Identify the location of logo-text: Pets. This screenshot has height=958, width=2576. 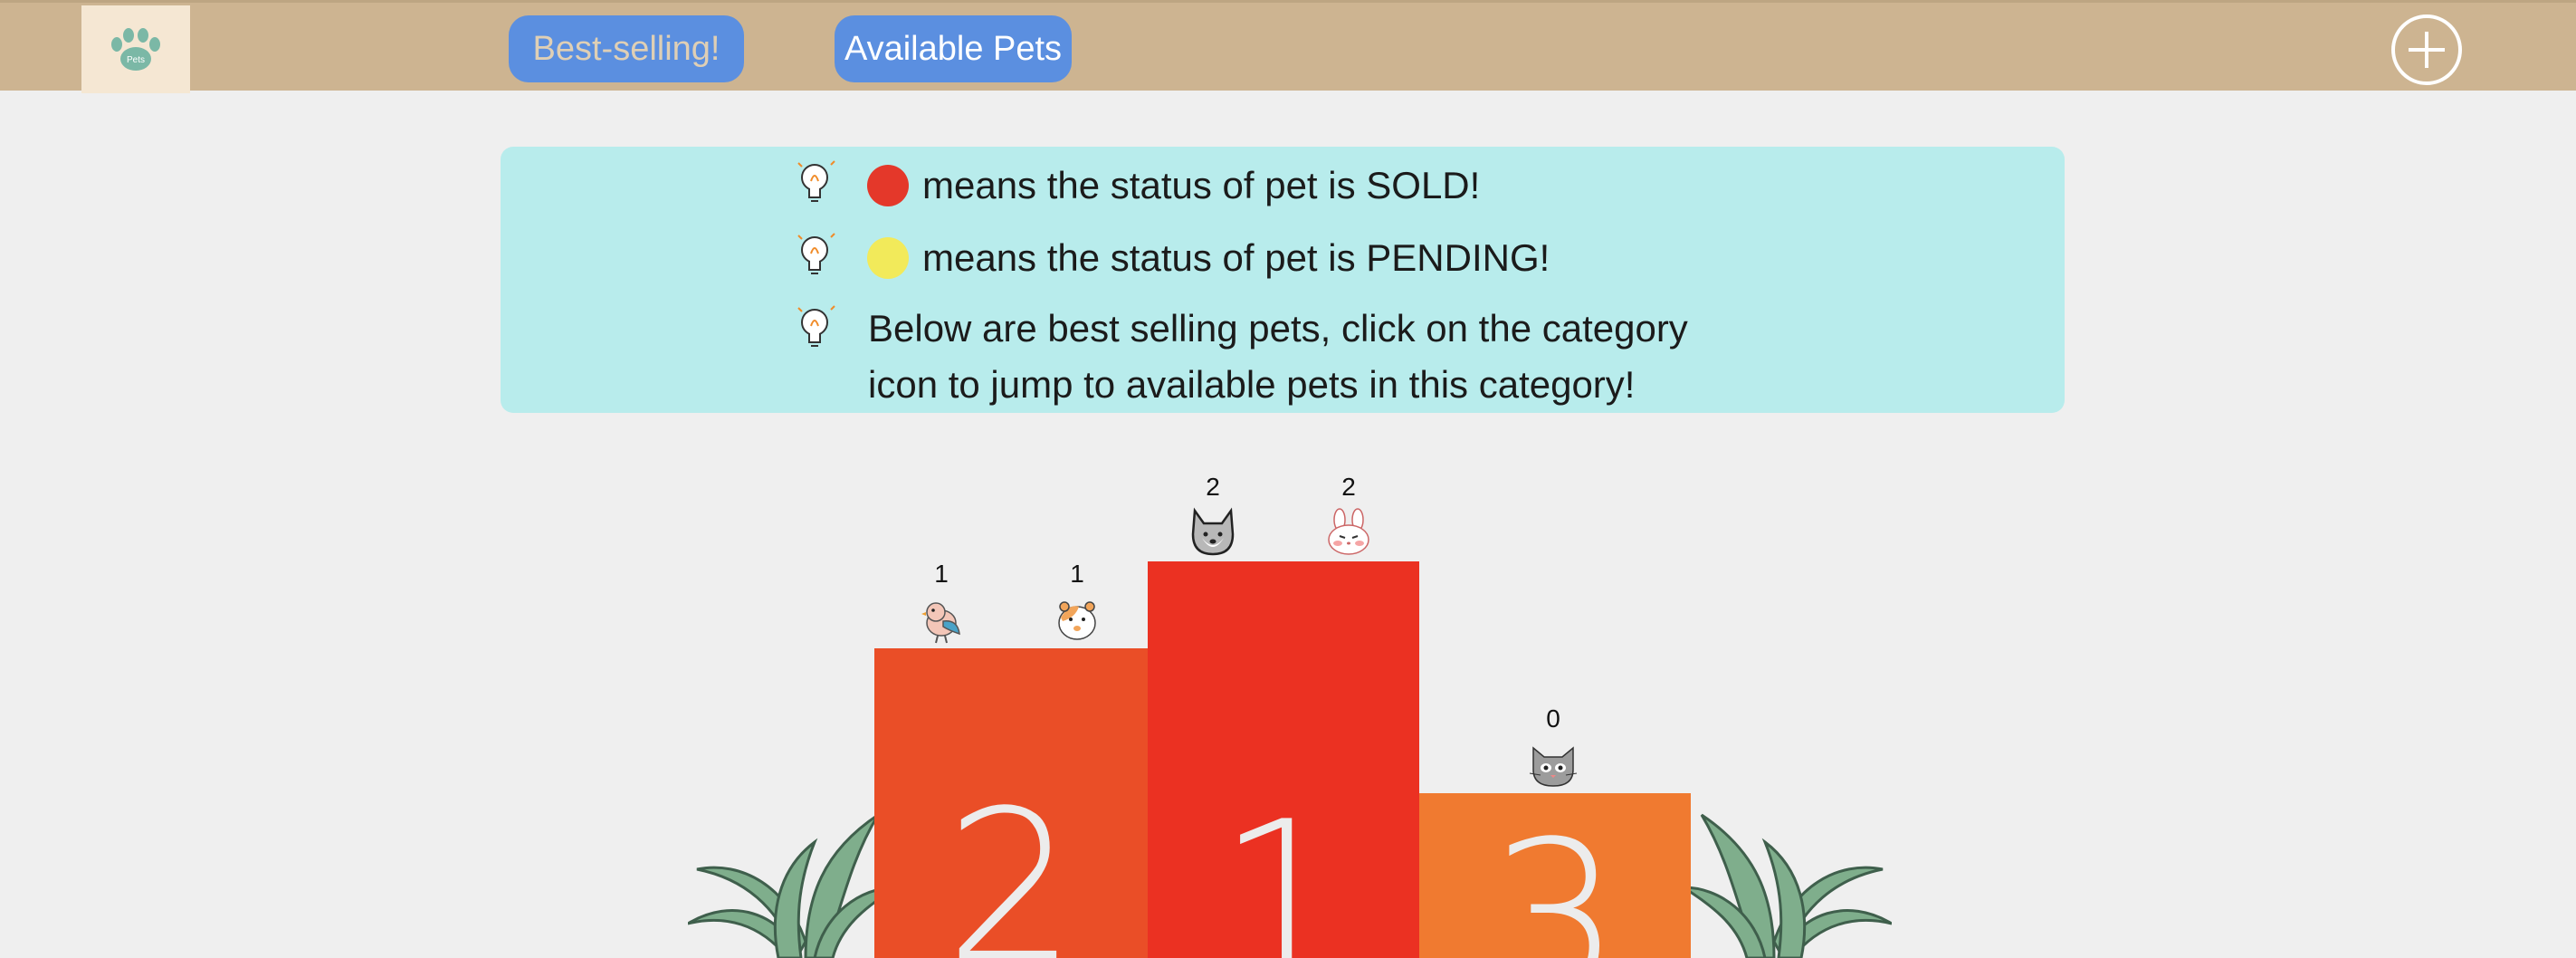
(136, 60).